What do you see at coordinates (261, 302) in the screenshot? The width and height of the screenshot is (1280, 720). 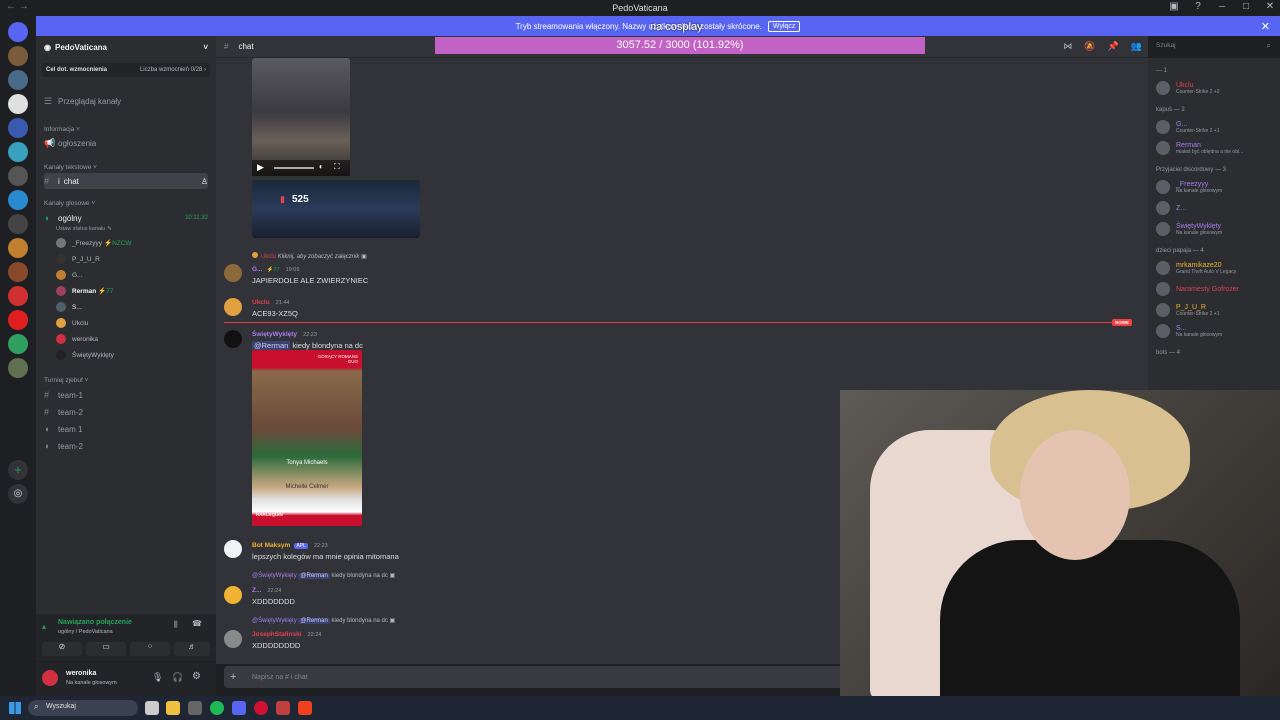 I see `message-author: Ukclu` at bounding box center [261, 302].